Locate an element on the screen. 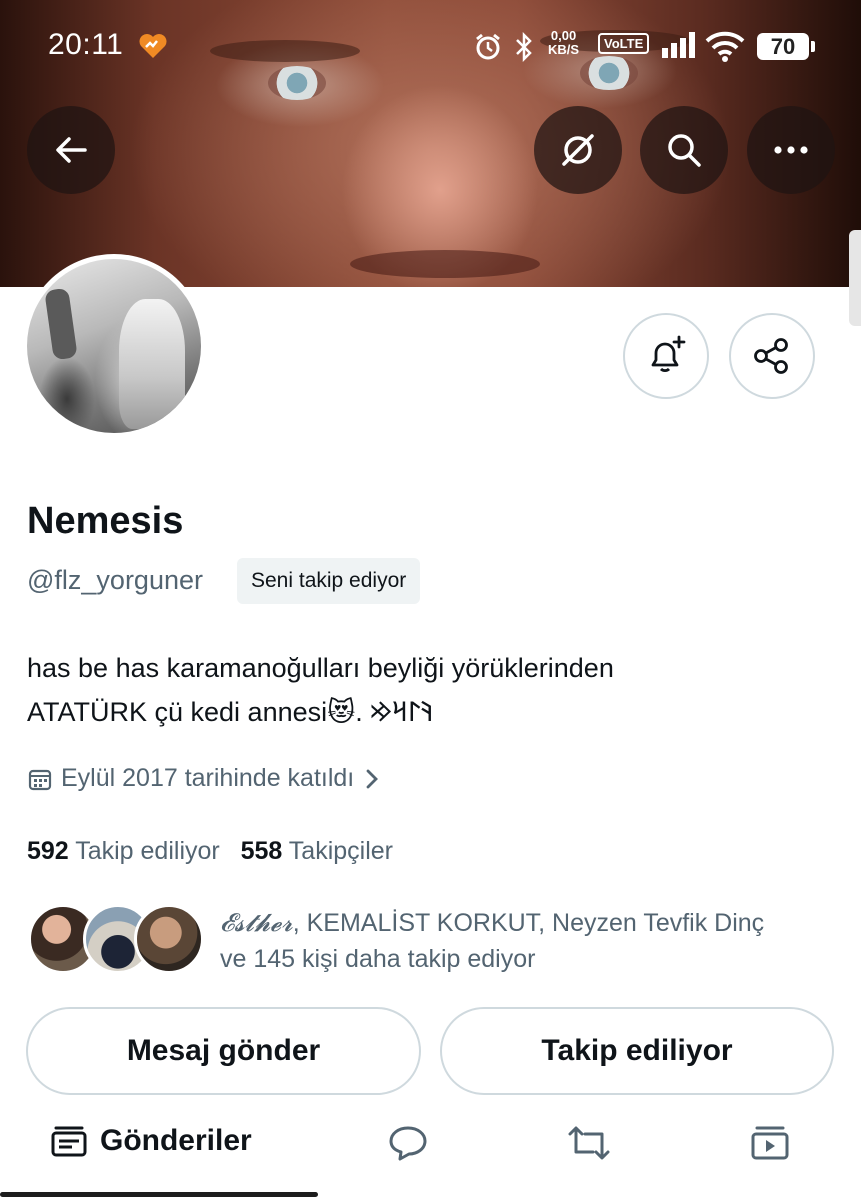  no-translate-icon is located at coordinates (578, 150).